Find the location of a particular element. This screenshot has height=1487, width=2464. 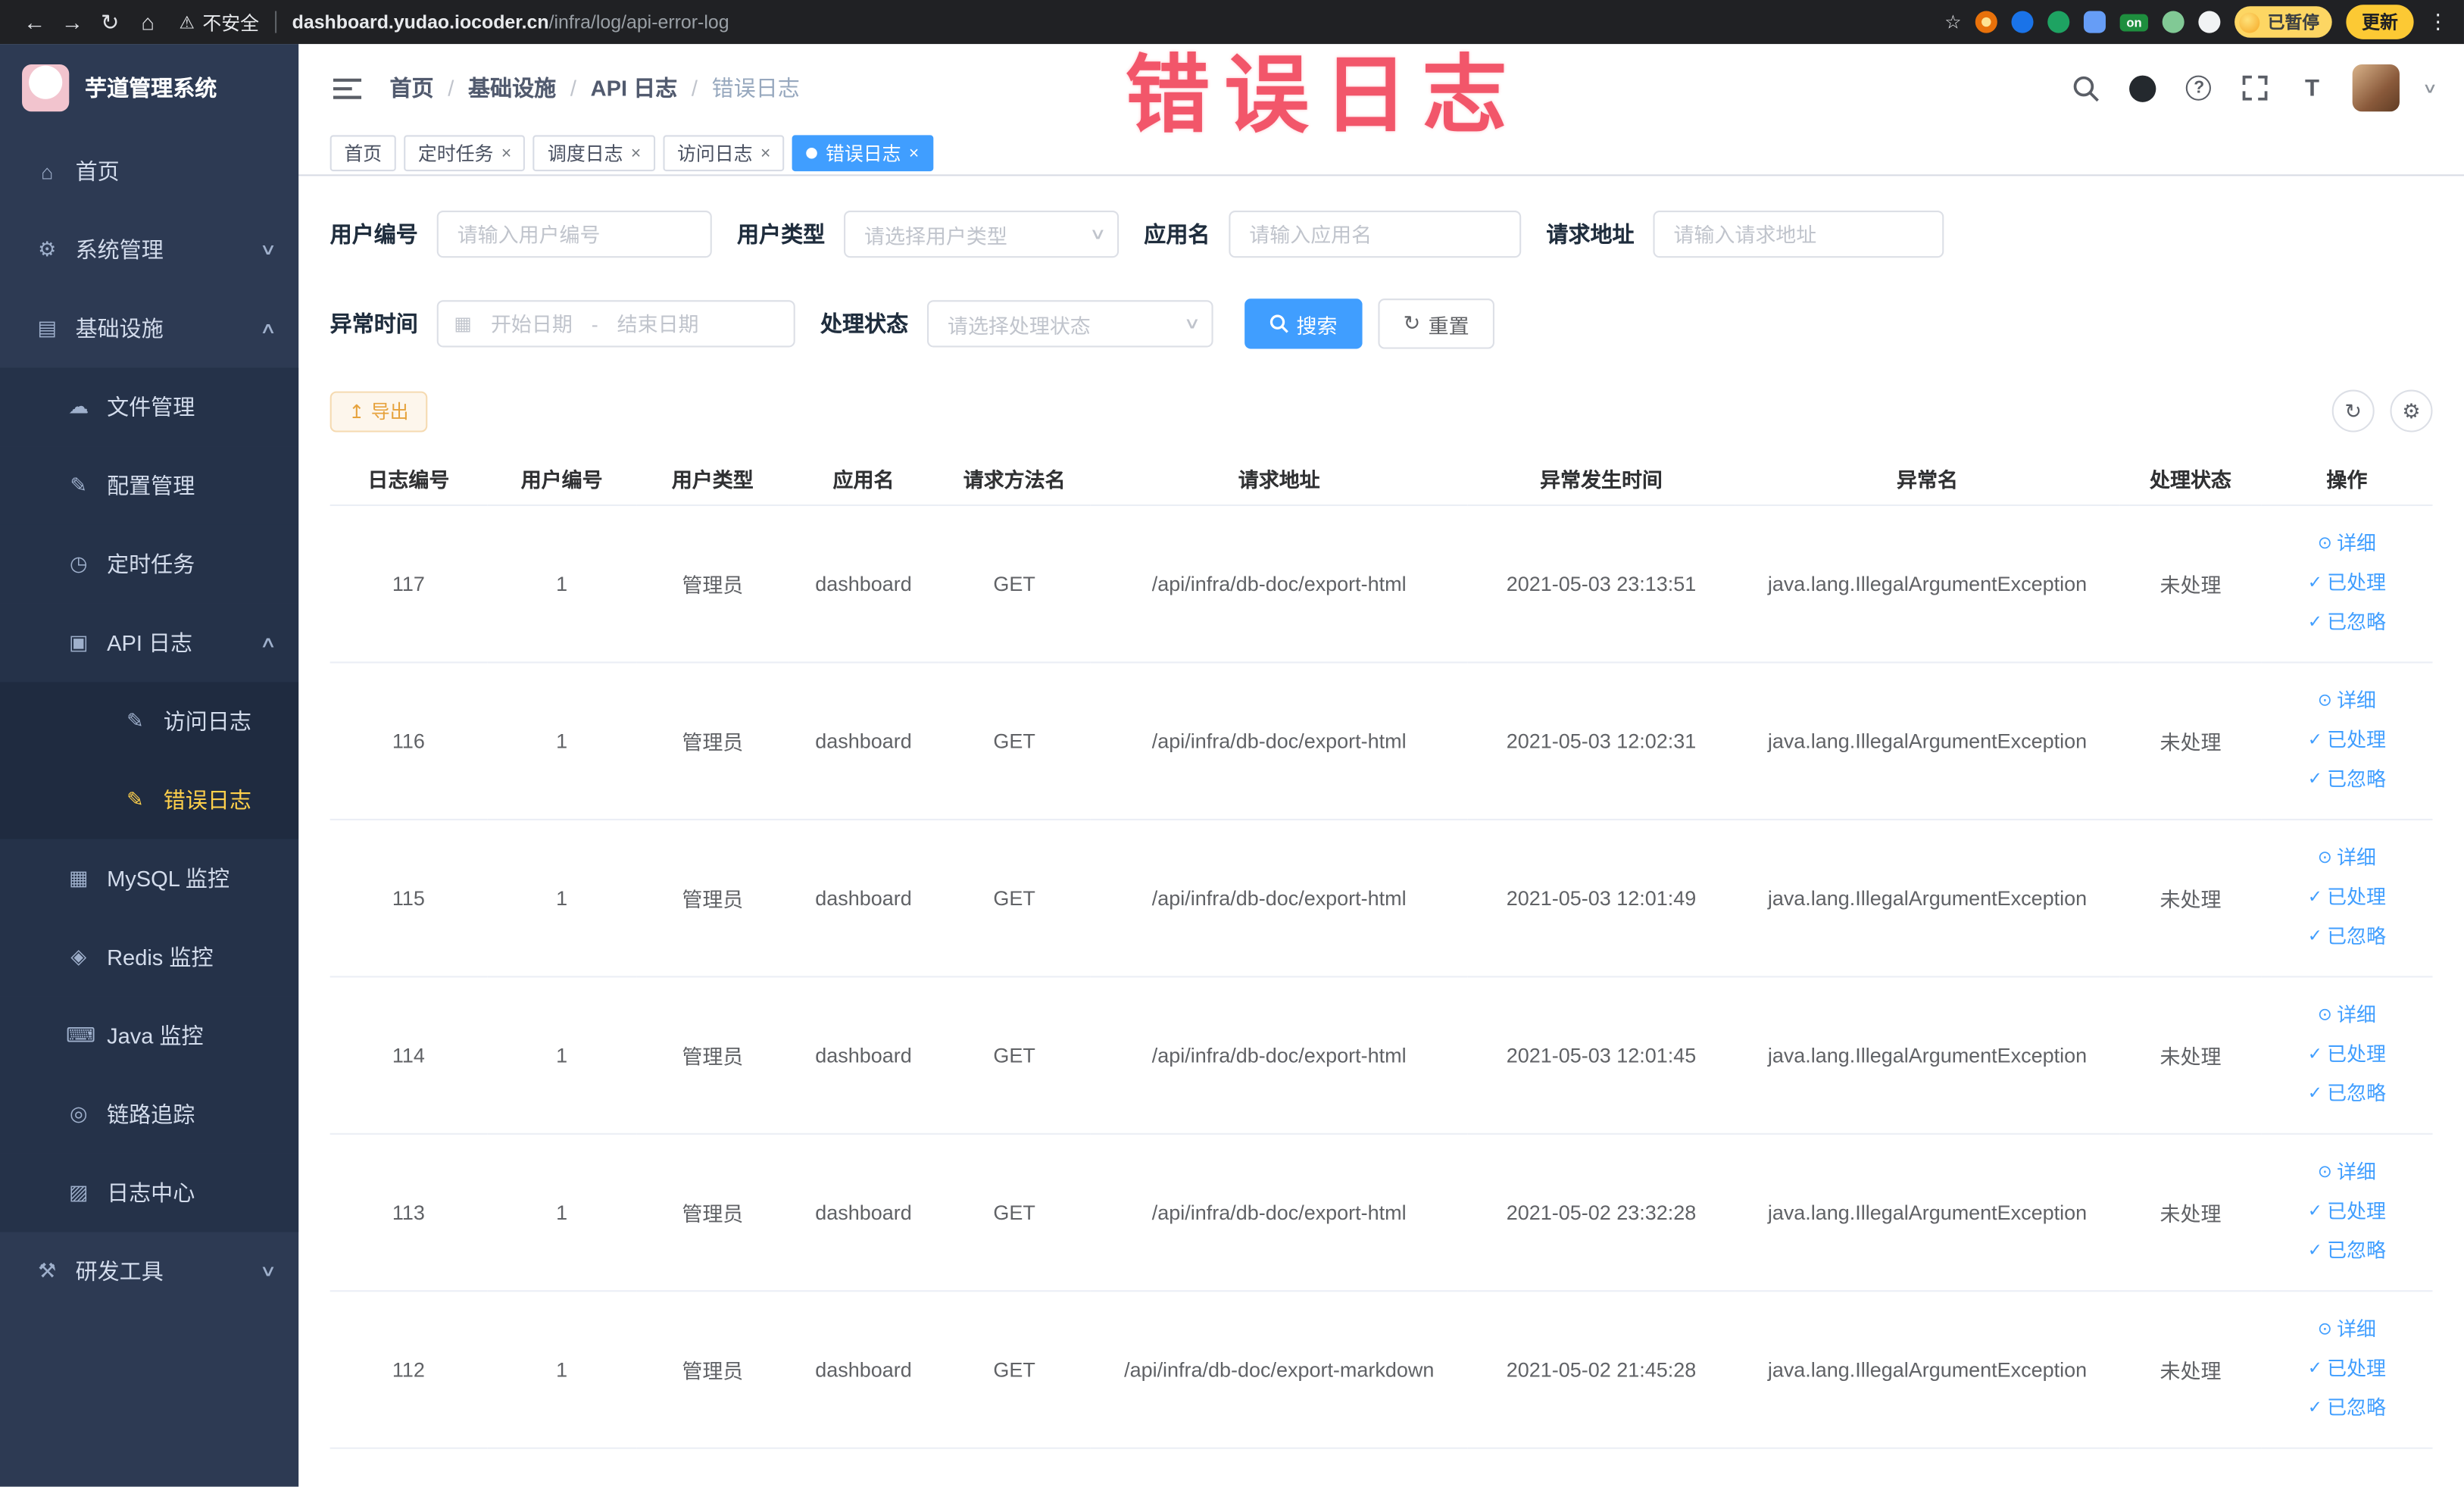

breadcrumb-item: 首页 is located at coordinates (412, 87).